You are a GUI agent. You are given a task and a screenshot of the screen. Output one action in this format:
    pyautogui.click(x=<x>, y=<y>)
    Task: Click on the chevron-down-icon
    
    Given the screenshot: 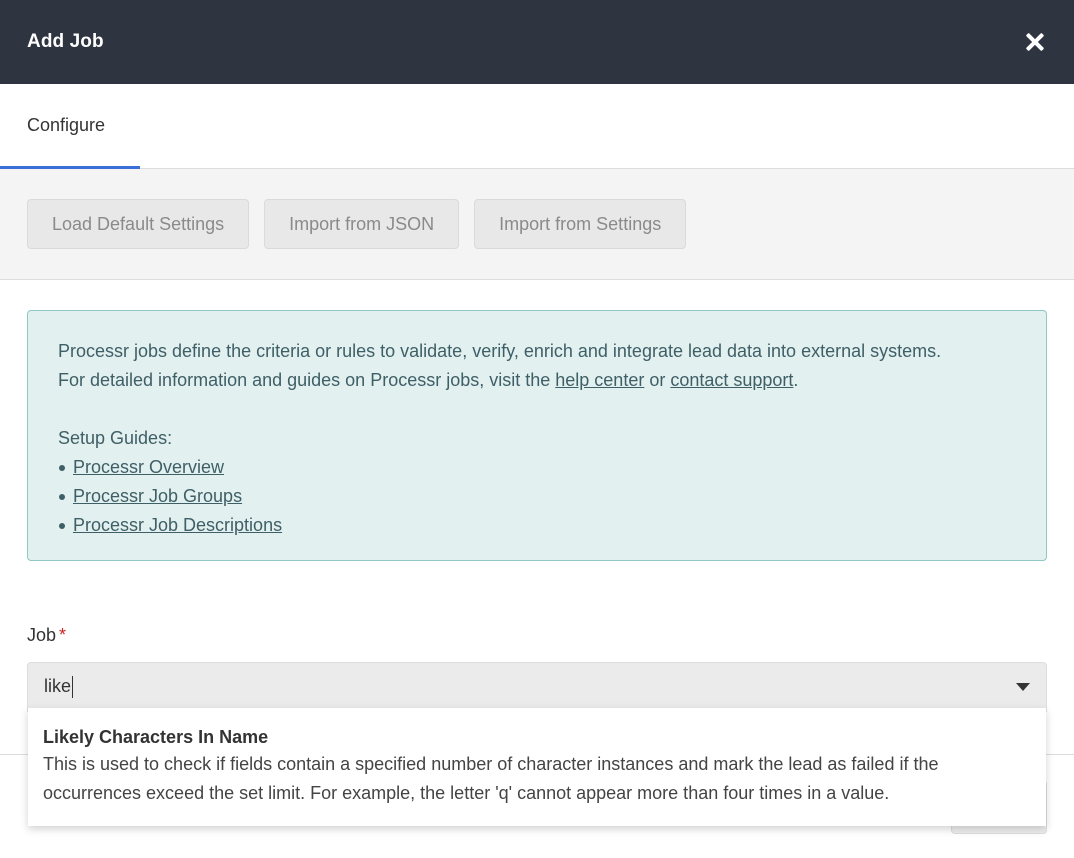 What is the action you would take?
    pyautogui.click(x=1023, y=687)
    